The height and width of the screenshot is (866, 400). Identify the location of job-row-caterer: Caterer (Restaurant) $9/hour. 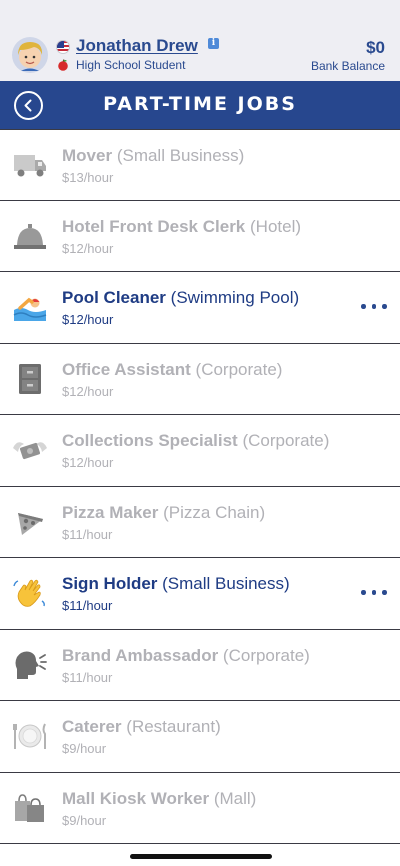
(200, 737).